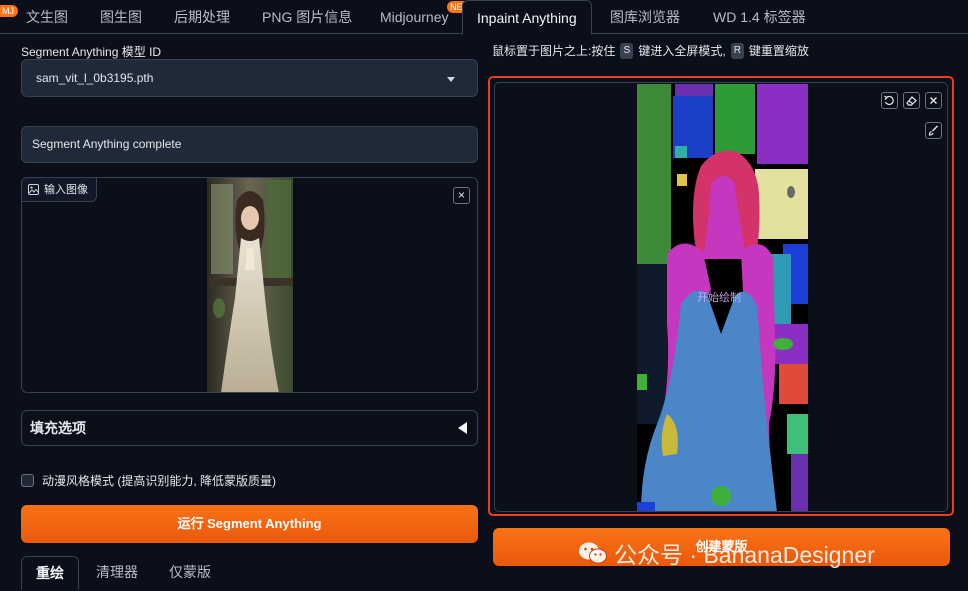  What do you see at coordinates (911, 100) in the screenshot?
I see `eraser-icon` at bounding box center [911, 100].